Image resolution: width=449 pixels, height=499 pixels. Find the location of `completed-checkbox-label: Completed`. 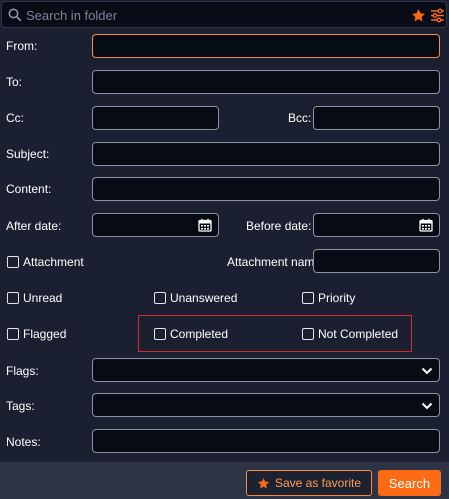

completed-checkbox-label: Completed is located at coordinates (199, 334).